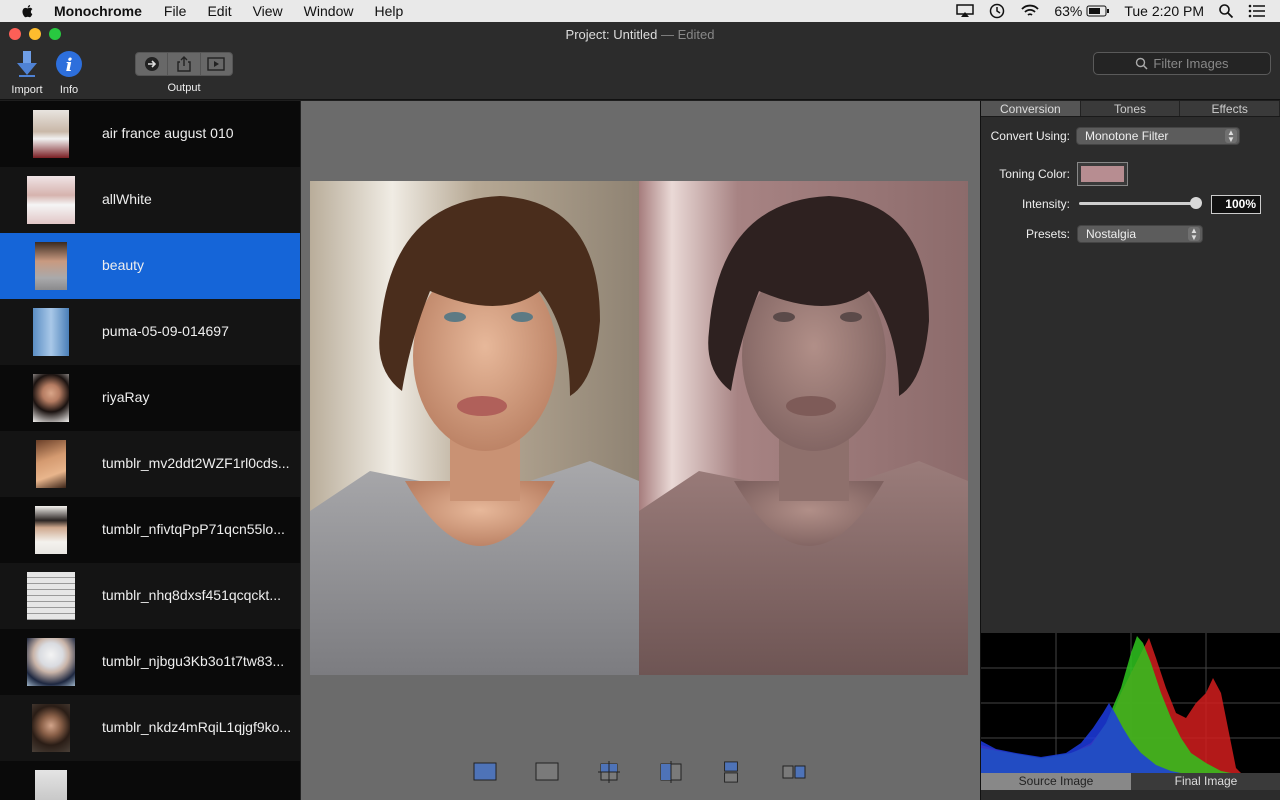 Image resolution: width=1280 pixels, height=800 pixels. I want to click on toning-color-well, so click(1102, 174).